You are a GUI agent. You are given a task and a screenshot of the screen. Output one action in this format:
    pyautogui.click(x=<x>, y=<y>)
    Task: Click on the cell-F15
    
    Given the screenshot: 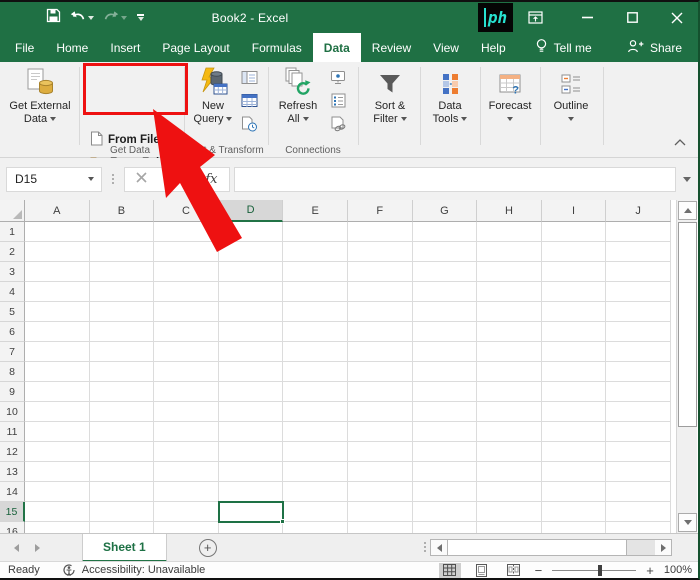 What is the action you would take?
    pyautogui.click(x=380, y=512)
    